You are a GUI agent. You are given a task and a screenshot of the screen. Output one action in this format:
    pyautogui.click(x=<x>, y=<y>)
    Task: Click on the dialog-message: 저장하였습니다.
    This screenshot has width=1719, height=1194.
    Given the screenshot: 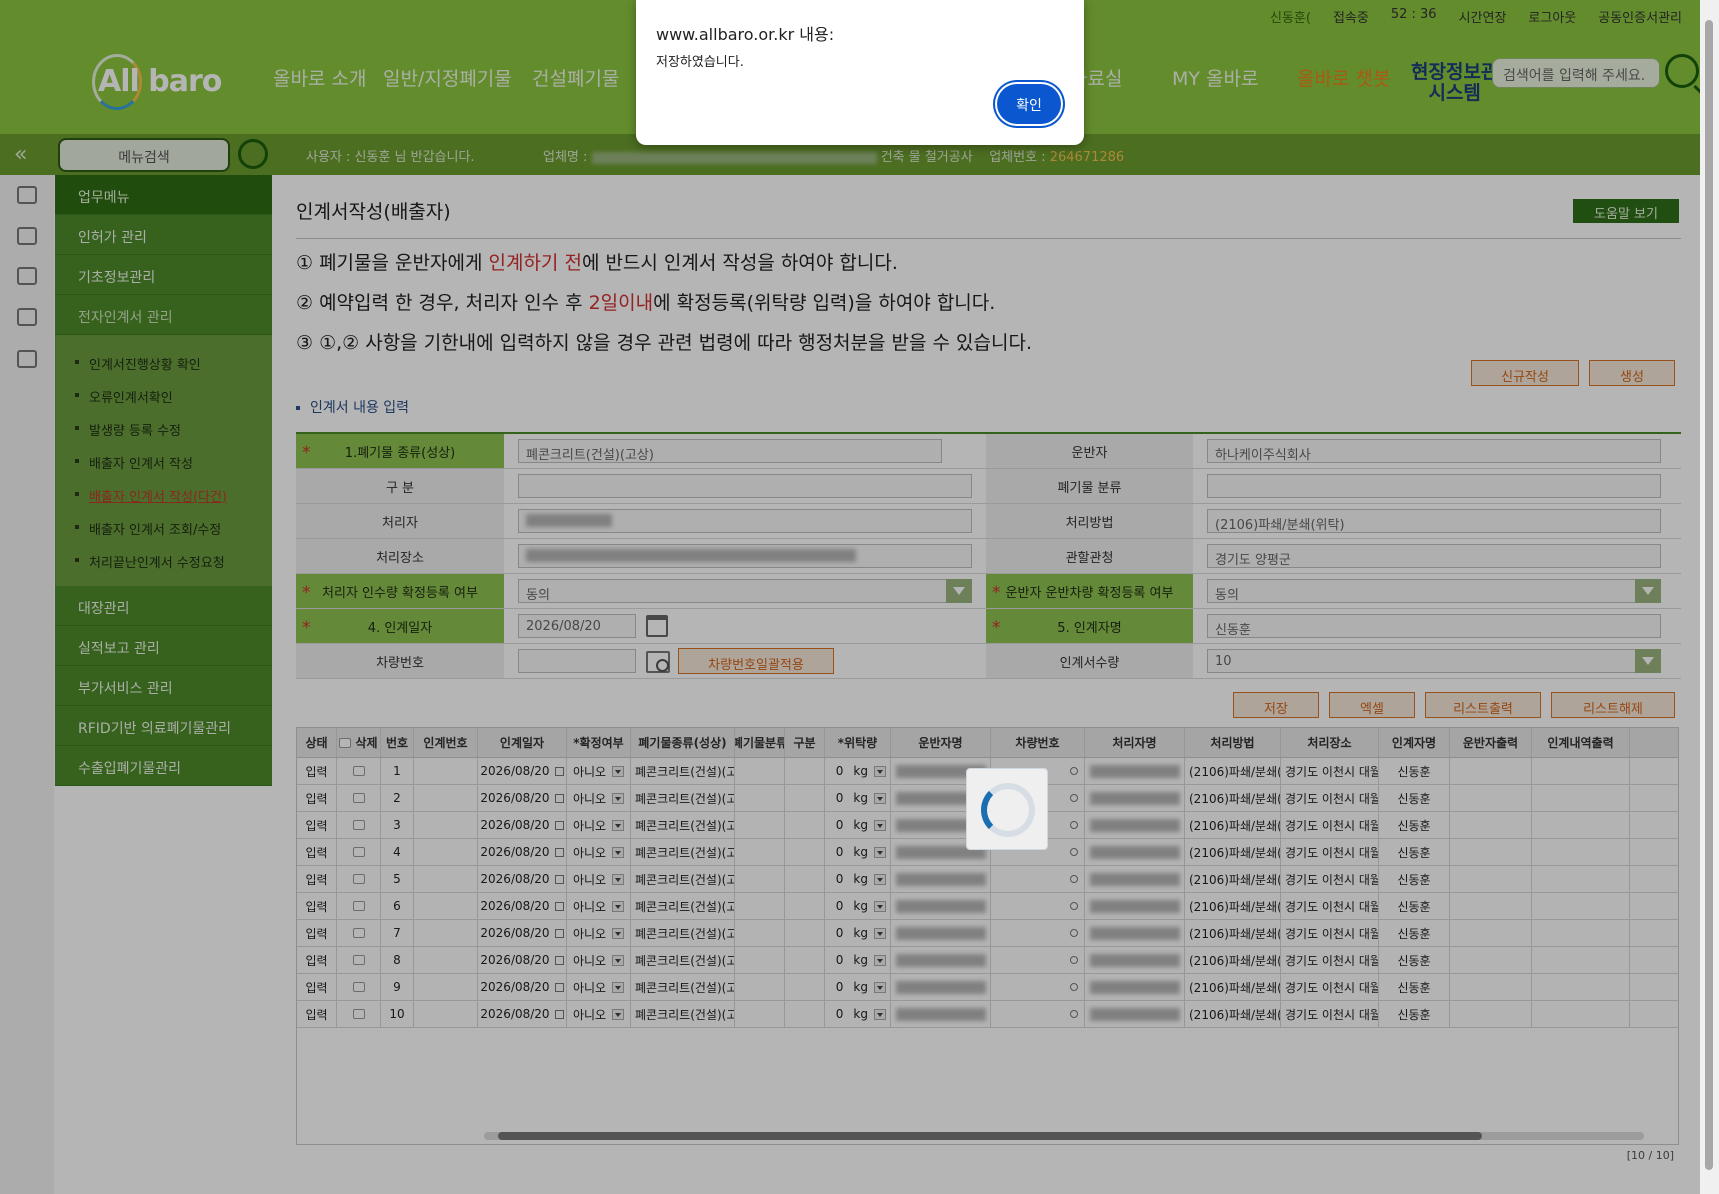 What is the action you would take?
    pyautogui.click(x=700, y=62)
    